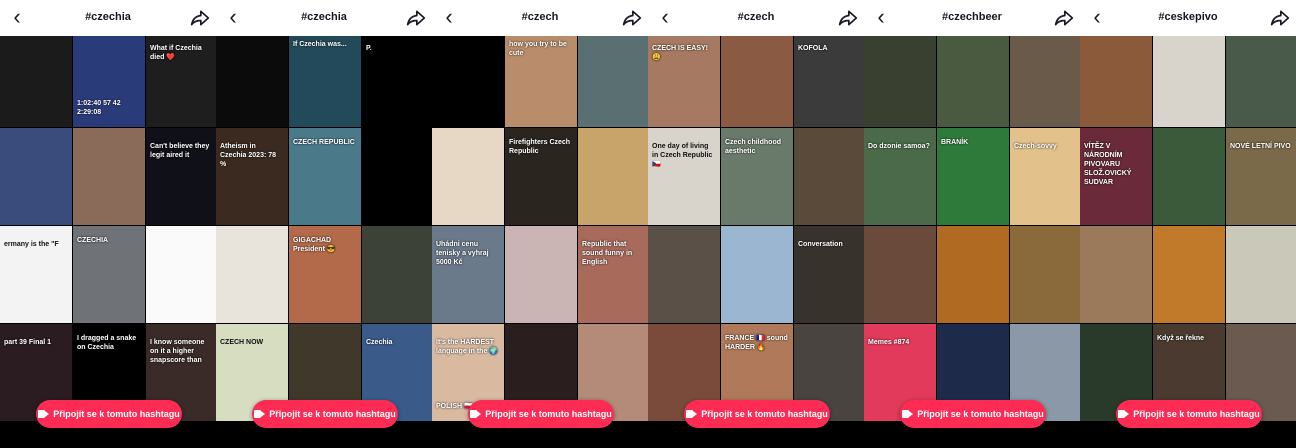 Image resolution: width=1296 pixels, height=448 pixels. Describe the element at coordinates (753, 147) in the screenshot. I see `video-caption: Czech childhood aesthetic` at that location.